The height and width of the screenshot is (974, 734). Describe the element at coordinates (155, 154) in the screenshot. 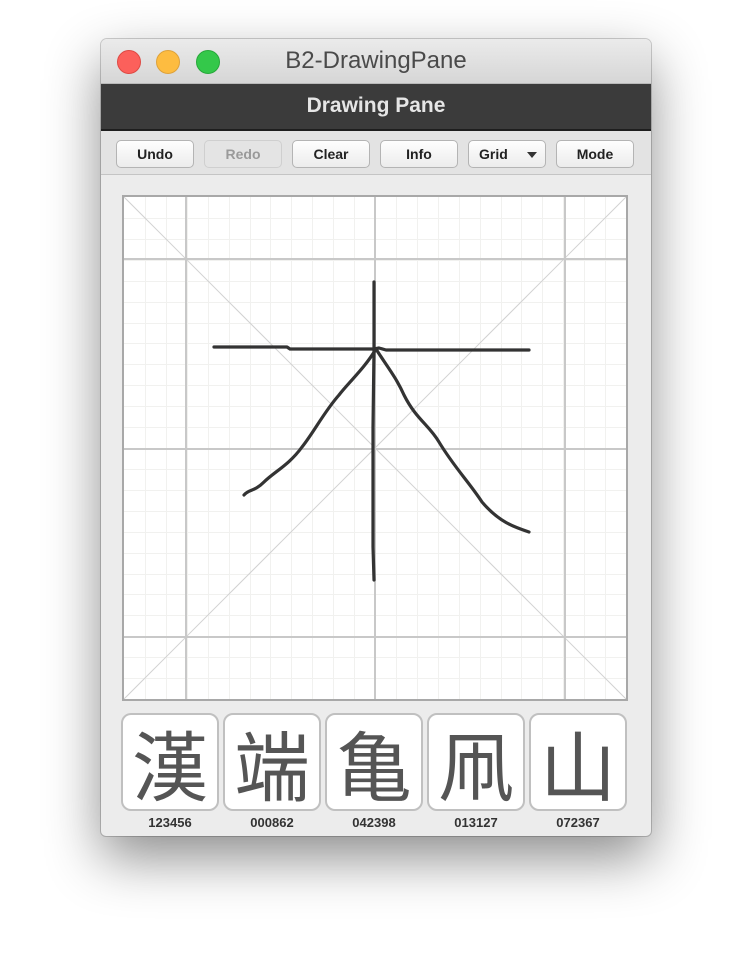

I see `undo-button: Undo` at that location.